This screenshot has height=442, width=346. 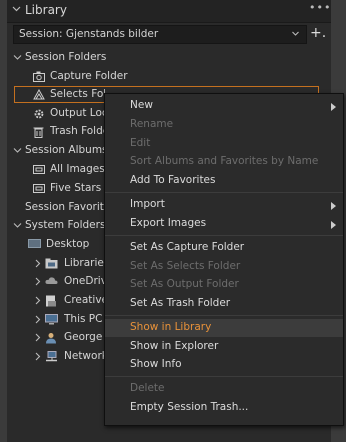 What do you see at coordinates (84, 356) in the screenshot?
I see `tree-item-label: Network` at bounding box center [84, 356].